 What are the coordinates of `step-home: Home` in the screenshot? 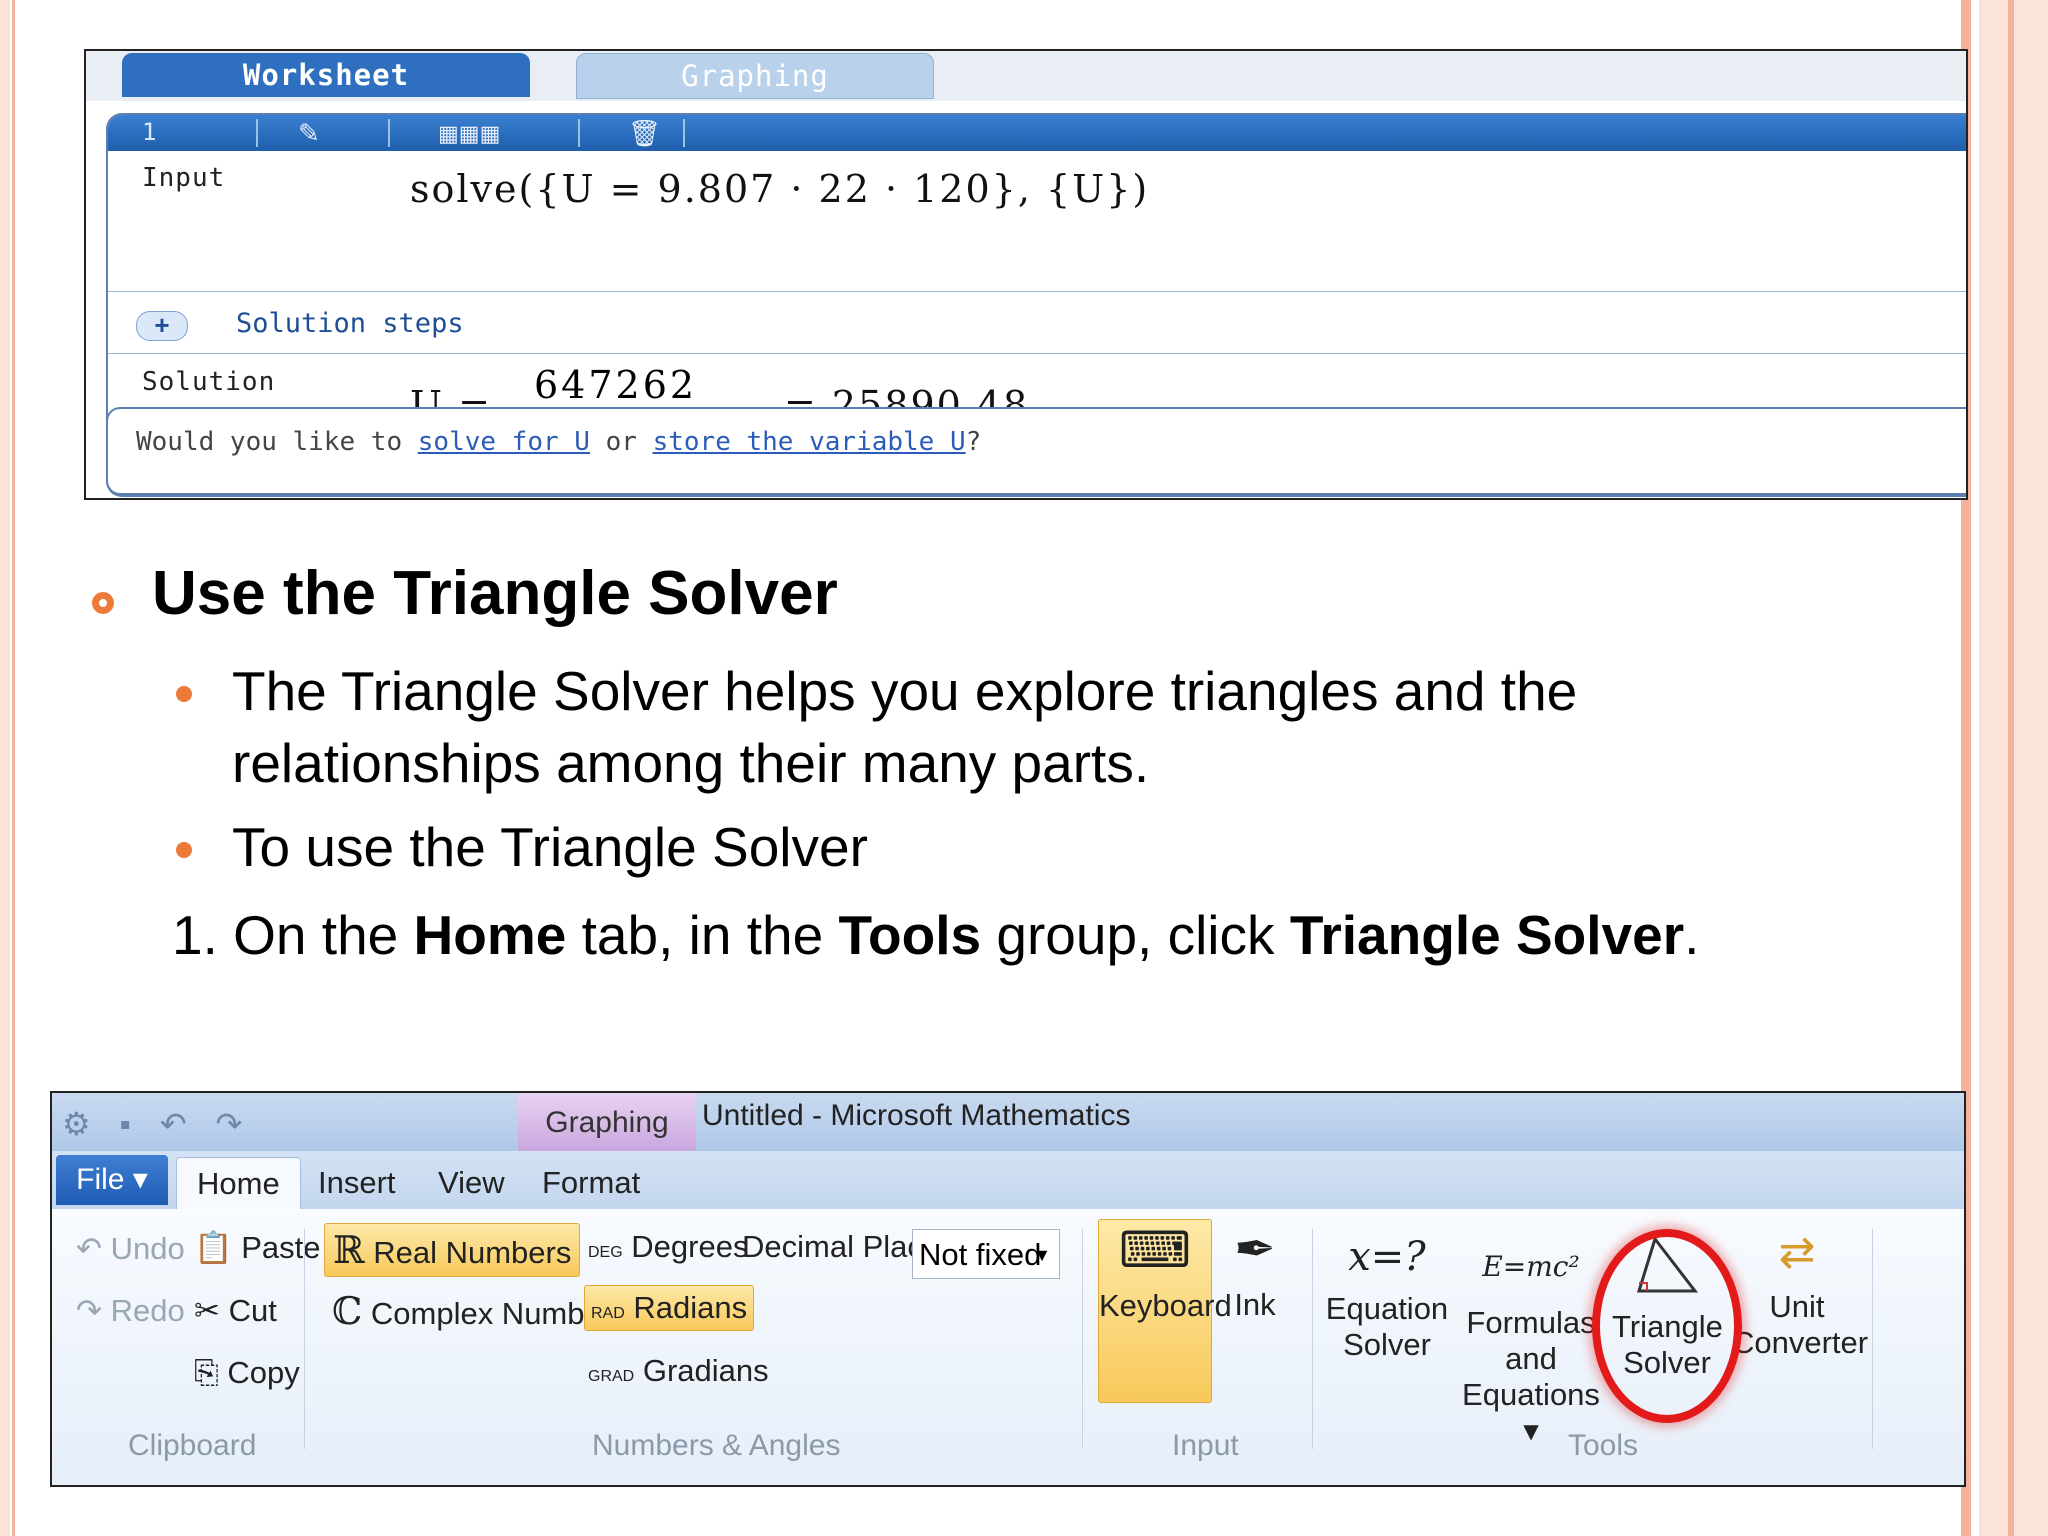 It's located at (490, 935).